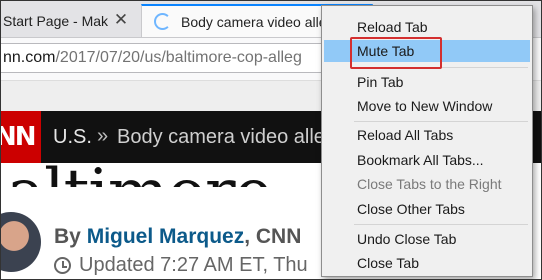 The height and width of the screenshot is (280, 542). I want to click on tab-title: Body camera video alleg, so click(258, 21).